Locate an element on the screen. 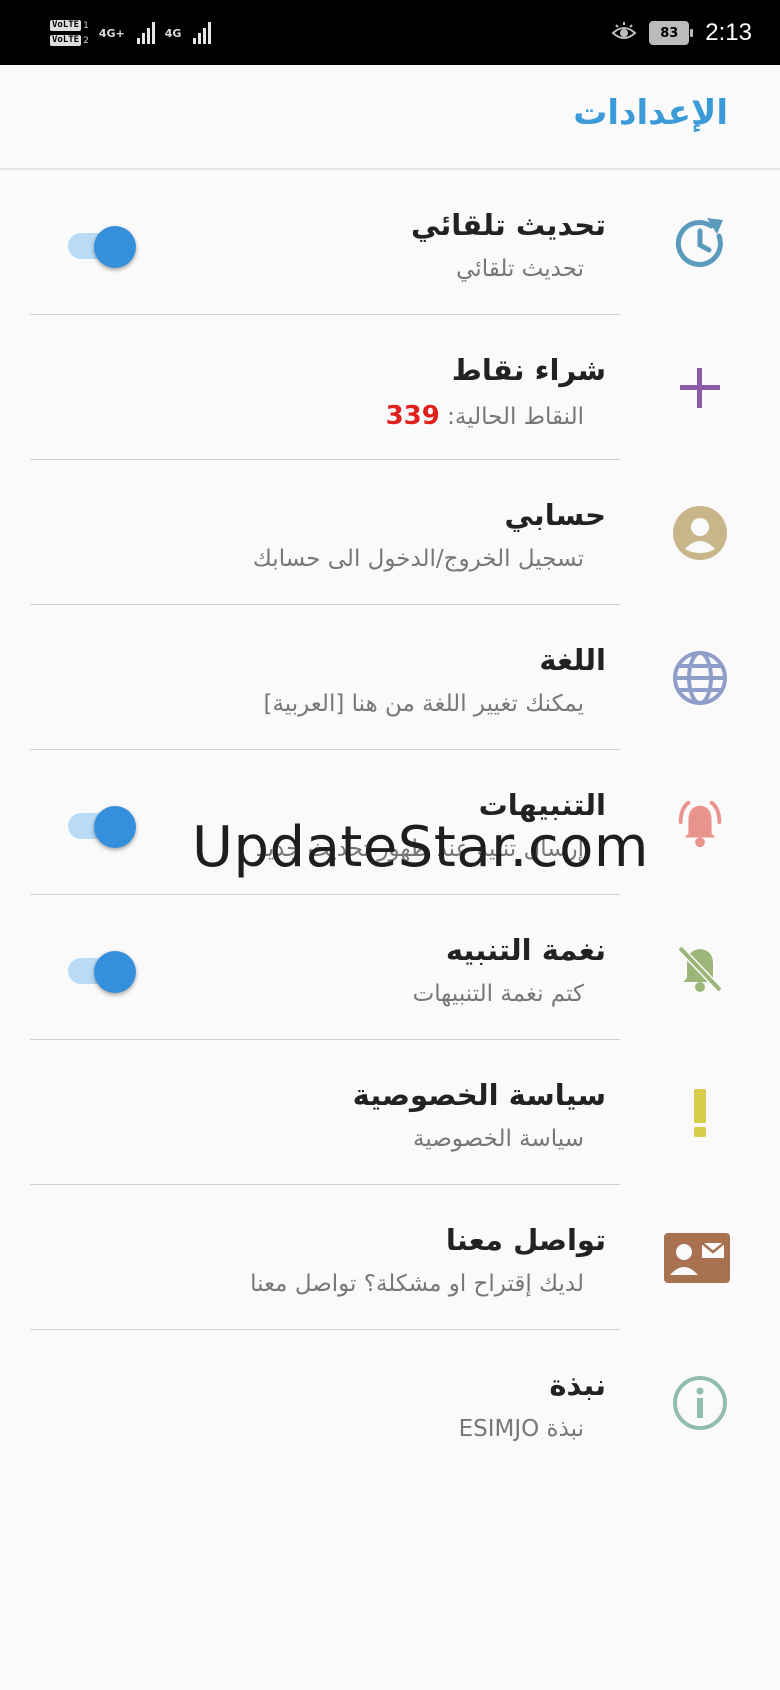 This screenshot has width=780, height=1690. setting-subtitle: لديك إقتراح او مشكلة؟ تواصل معنا is located at coordinates (417, 1284).